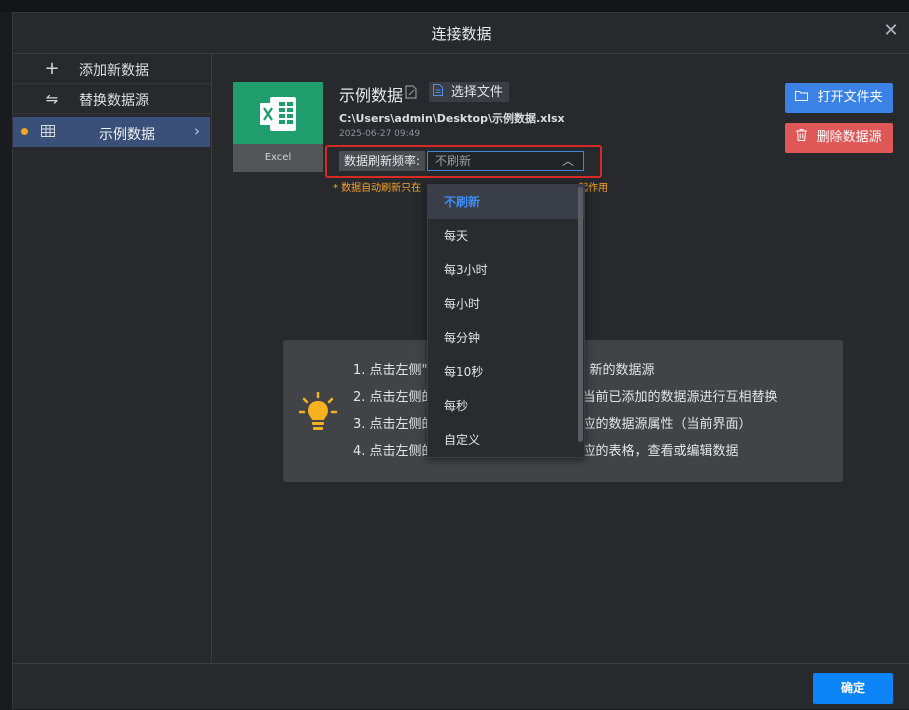 The width and height of the screenshot is (909, 710). I want to click on file-date: 2025-06-27 09:49, so click(380, 134).